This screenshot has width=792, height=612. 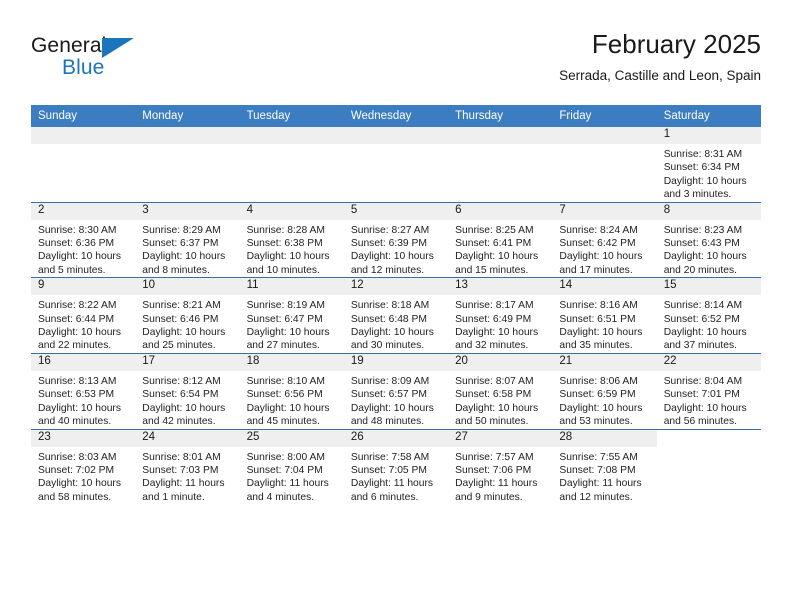 What do you see at coordinates (601, 263) in the screenshot?
I see `daylight-text: Daylight: 10 hours and 17 minutes.` at bounding box center [601, 263].